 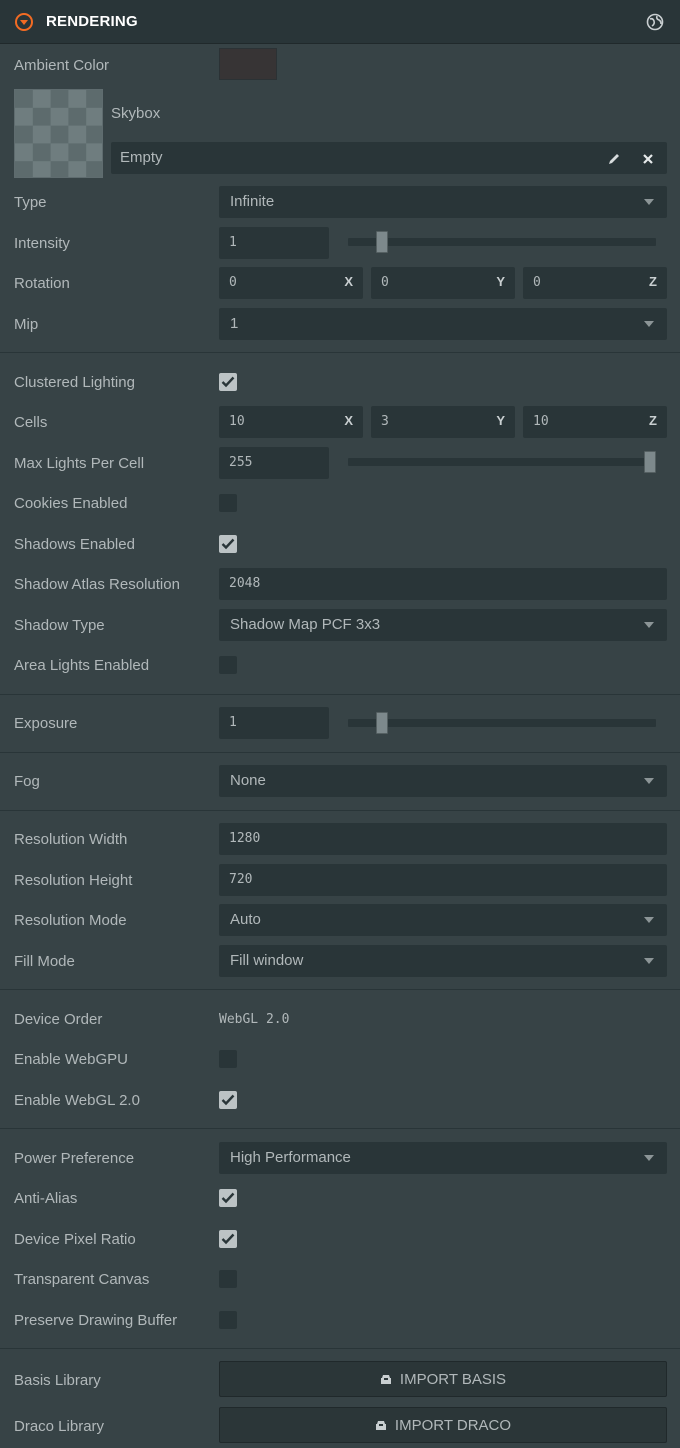 What do you see at coordinates (274, 463) in the screenshot?
I see `max-lights-input: 255` at bounding box center [274, 463].